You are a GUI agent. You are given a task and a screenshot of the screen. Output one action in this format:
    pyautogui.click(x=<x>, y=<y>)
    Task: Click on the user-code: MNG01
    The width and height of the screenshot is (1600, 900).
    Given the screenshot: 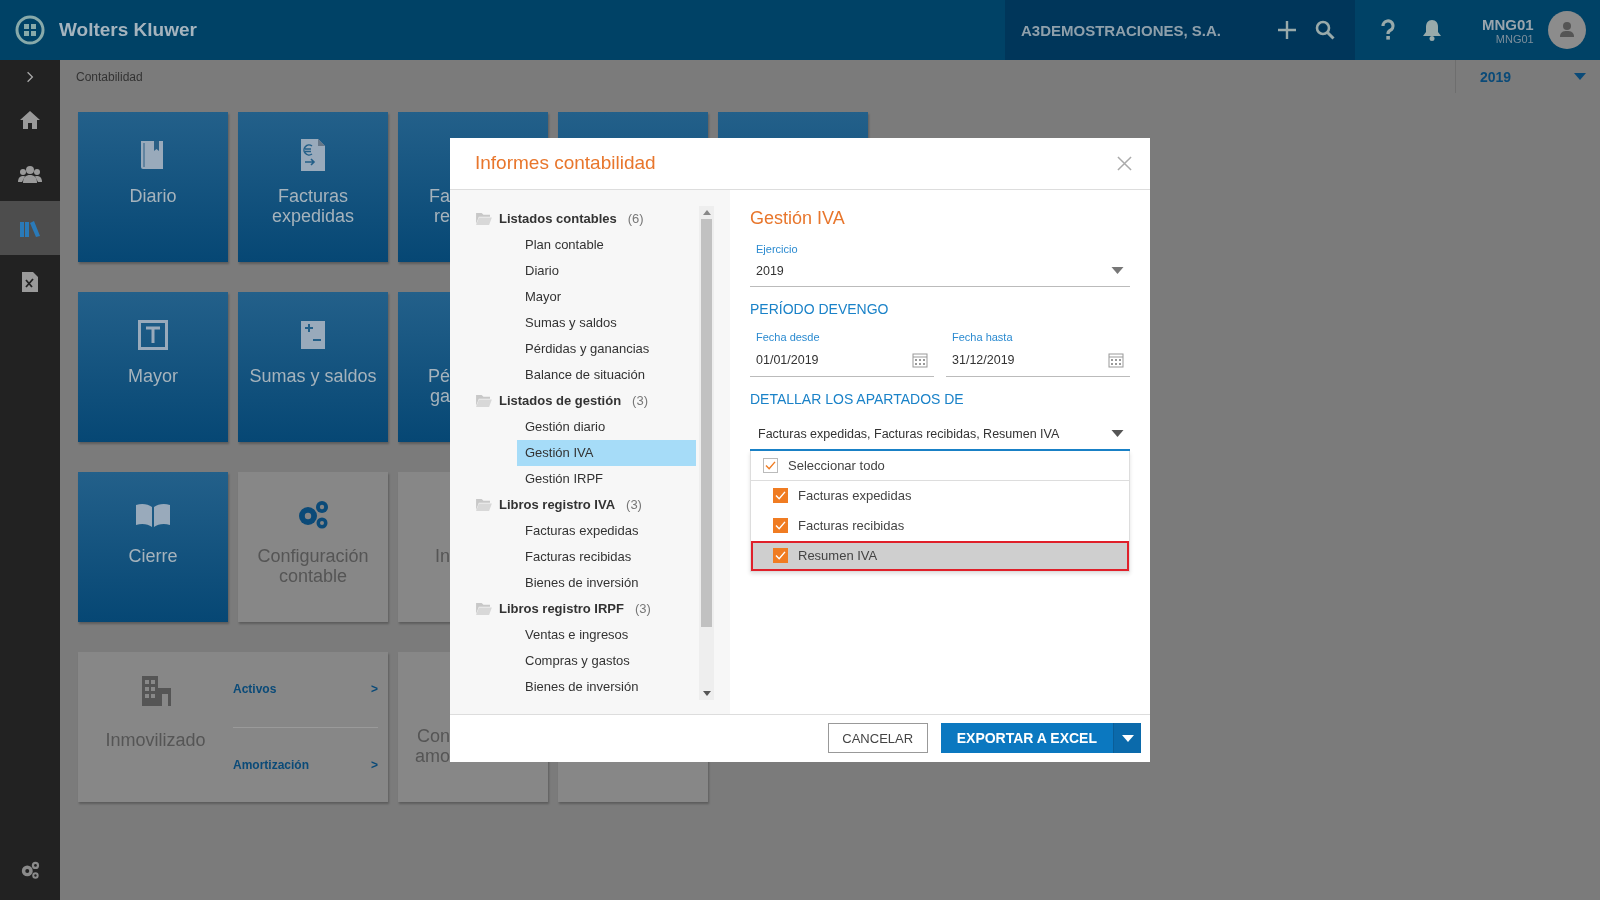 What is the action you would take?
    pyautogui.click(x=1514, y=38)
    